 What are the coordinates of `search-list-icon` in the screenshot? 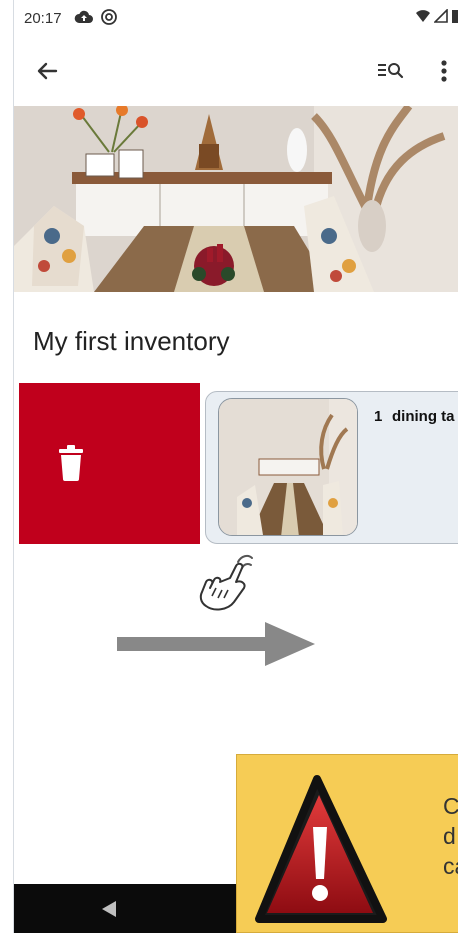 It's located at (391, 71).